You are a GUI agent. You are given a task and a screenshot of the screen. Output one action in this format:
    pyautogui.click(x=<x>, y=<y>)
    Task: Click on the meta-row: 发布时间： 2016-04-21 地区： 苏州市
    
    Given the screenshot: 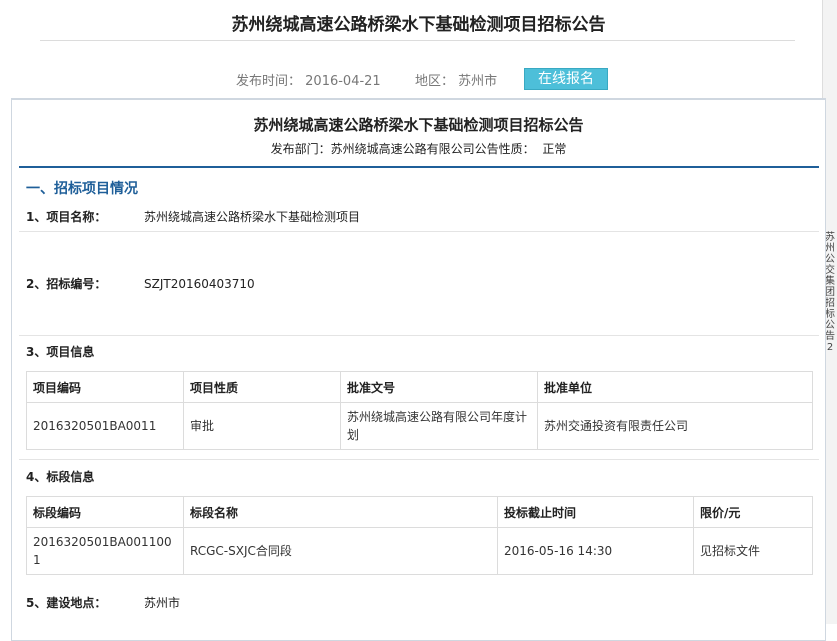 What is the action you would take?
    pyautogui.click(x=366, y=79)
    